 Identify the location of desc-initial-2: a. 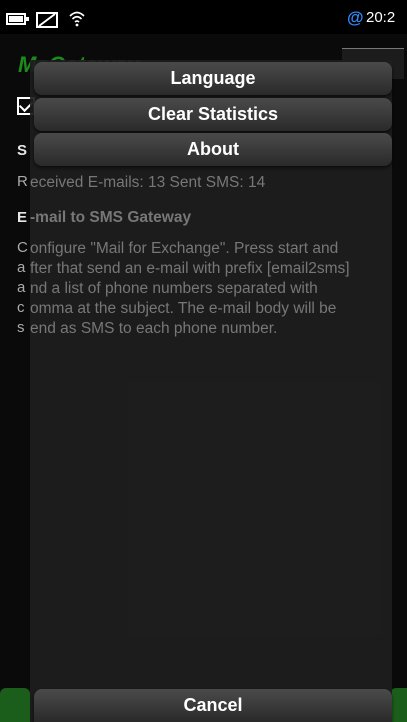
(21, 267).